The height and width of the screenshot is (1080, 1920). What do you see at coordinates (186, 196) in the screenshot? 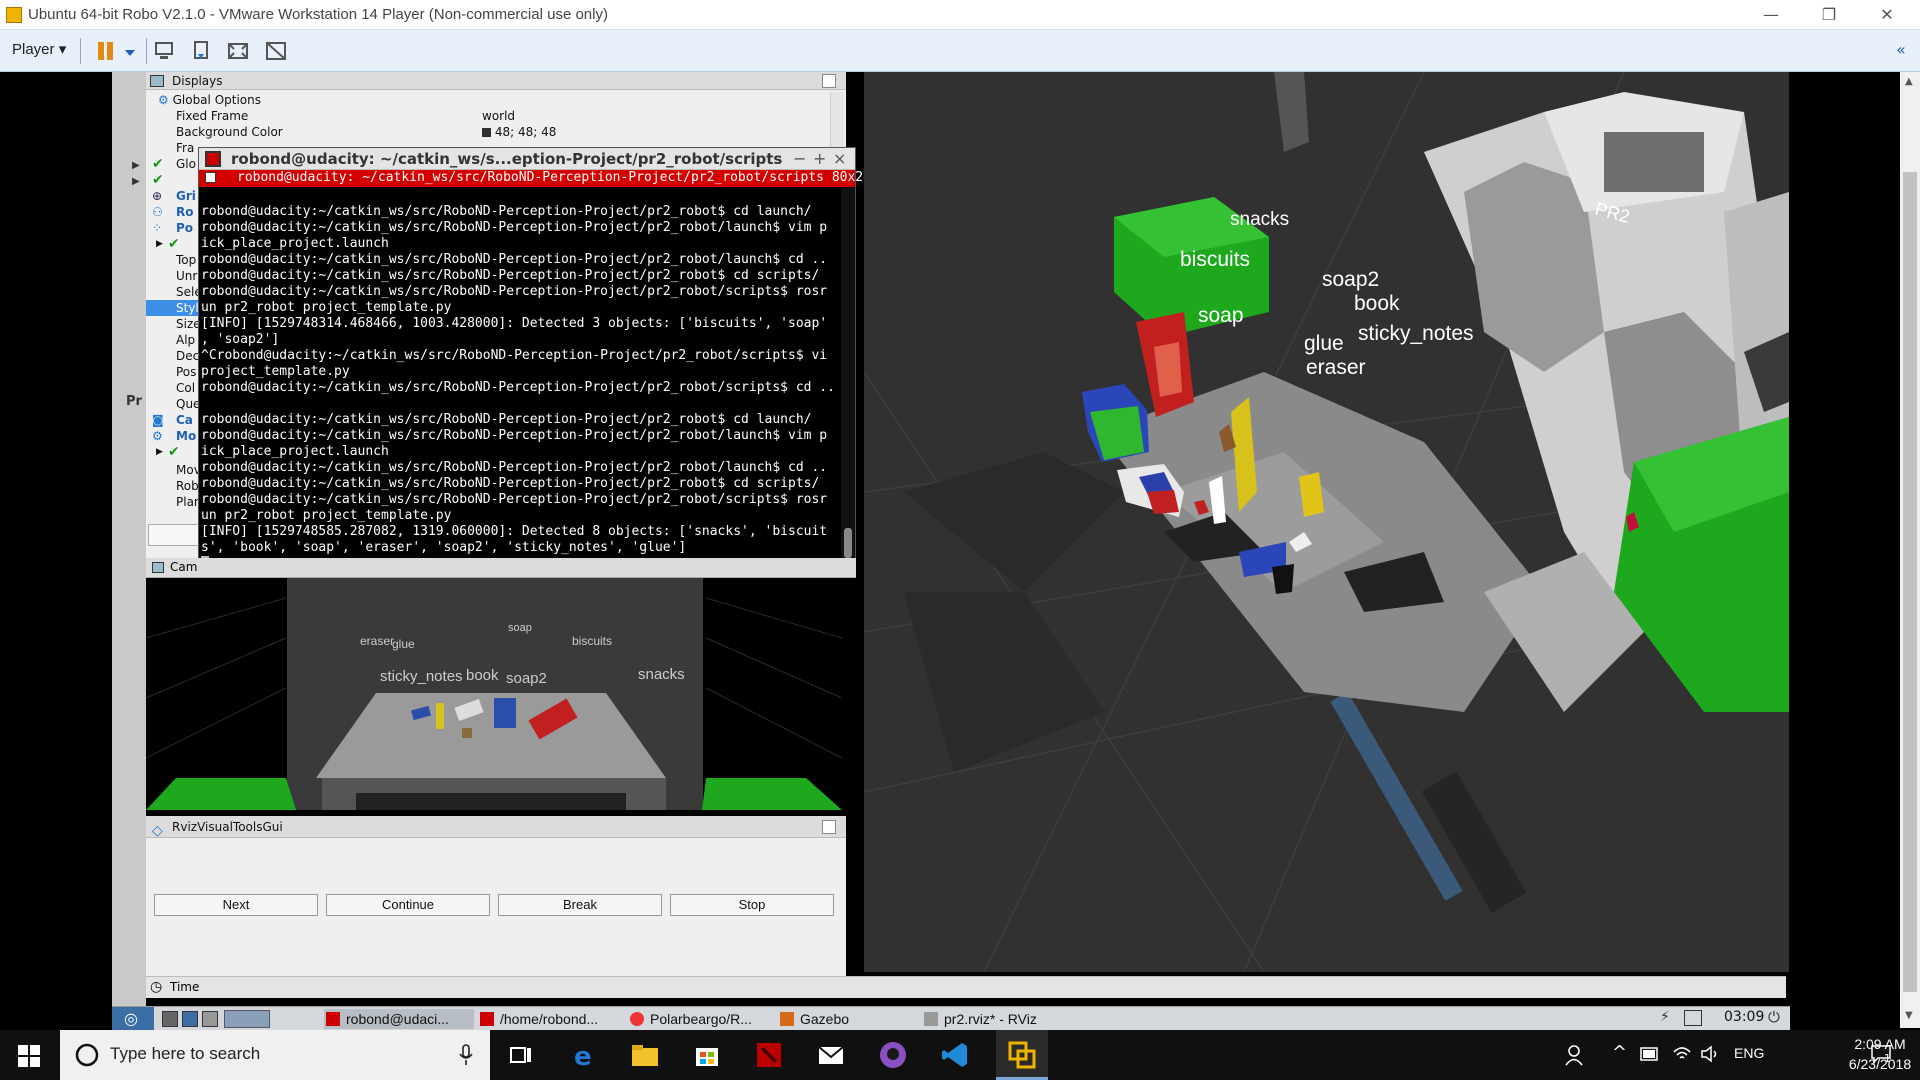
I see `tree-item: Gri` at bounding box center [186, 196].